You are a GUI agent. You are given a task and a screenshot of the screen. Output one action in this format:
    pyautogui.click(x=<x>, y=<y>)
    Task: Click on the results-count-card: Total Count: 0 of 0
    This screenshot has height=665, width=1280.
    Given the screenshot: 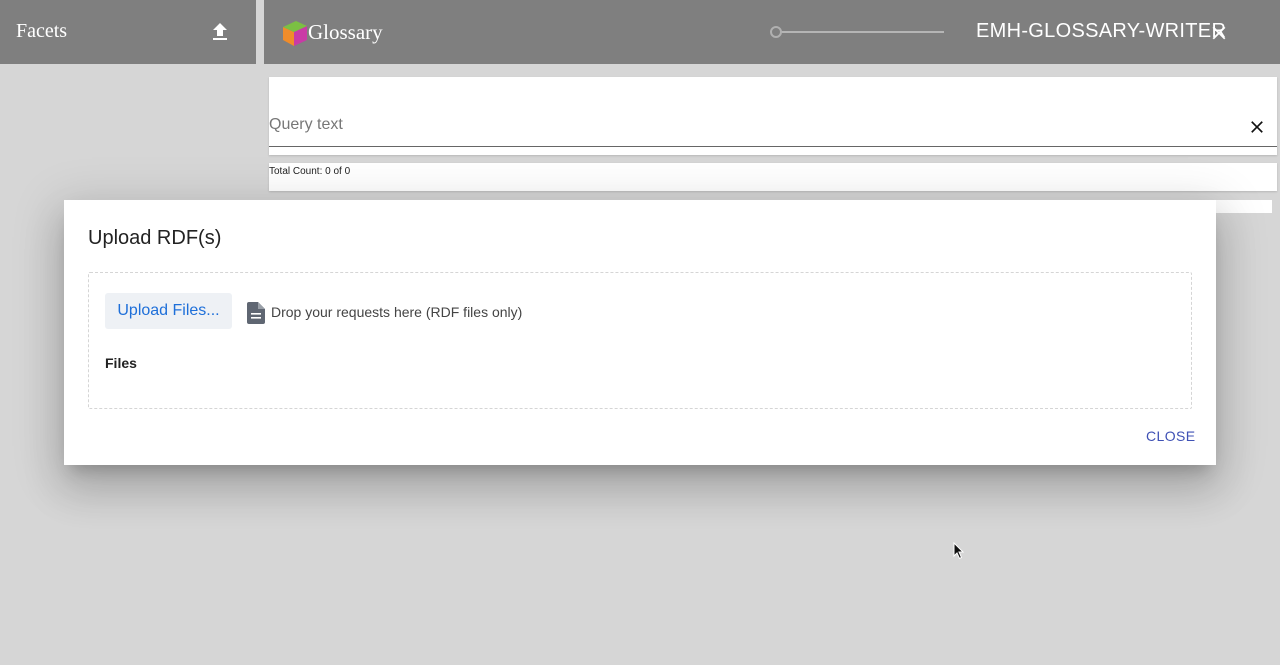 What is the action you would take?
    pyautogui.click(x=773, y=177)
    